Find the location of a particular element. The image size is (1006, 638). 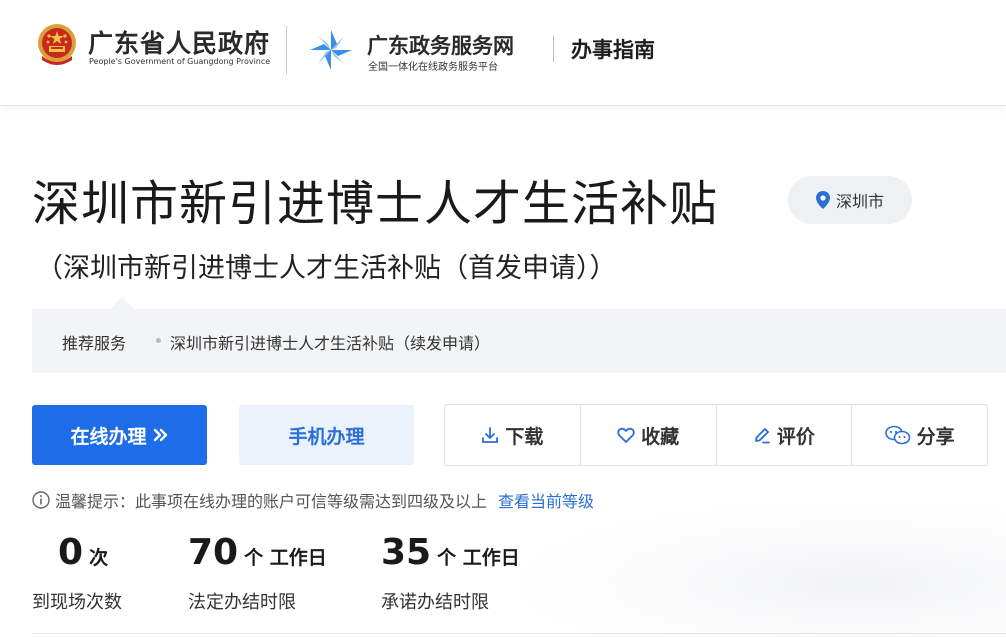

stat-promised-deadline: 35 个 工作日 is located at coordinates (450, 552).